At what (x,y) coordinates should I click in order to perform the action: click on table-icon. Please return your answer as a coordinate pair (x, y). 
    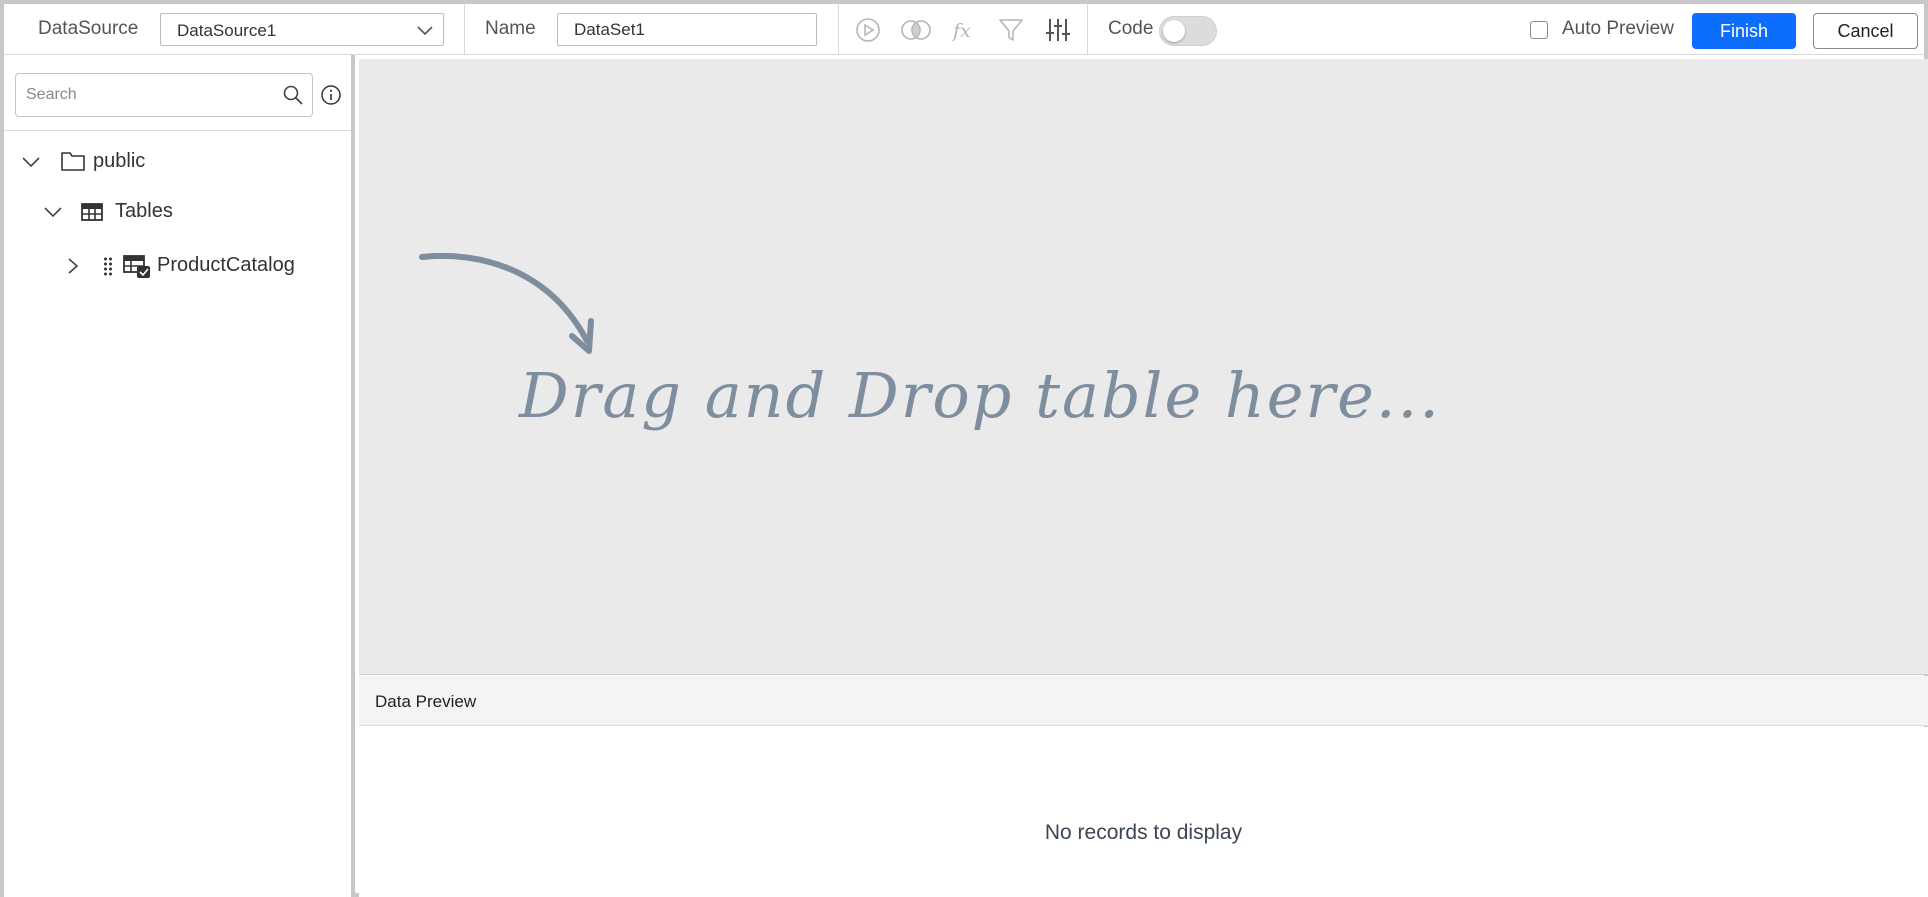
    Looking at the image, I should click on (92, 212).